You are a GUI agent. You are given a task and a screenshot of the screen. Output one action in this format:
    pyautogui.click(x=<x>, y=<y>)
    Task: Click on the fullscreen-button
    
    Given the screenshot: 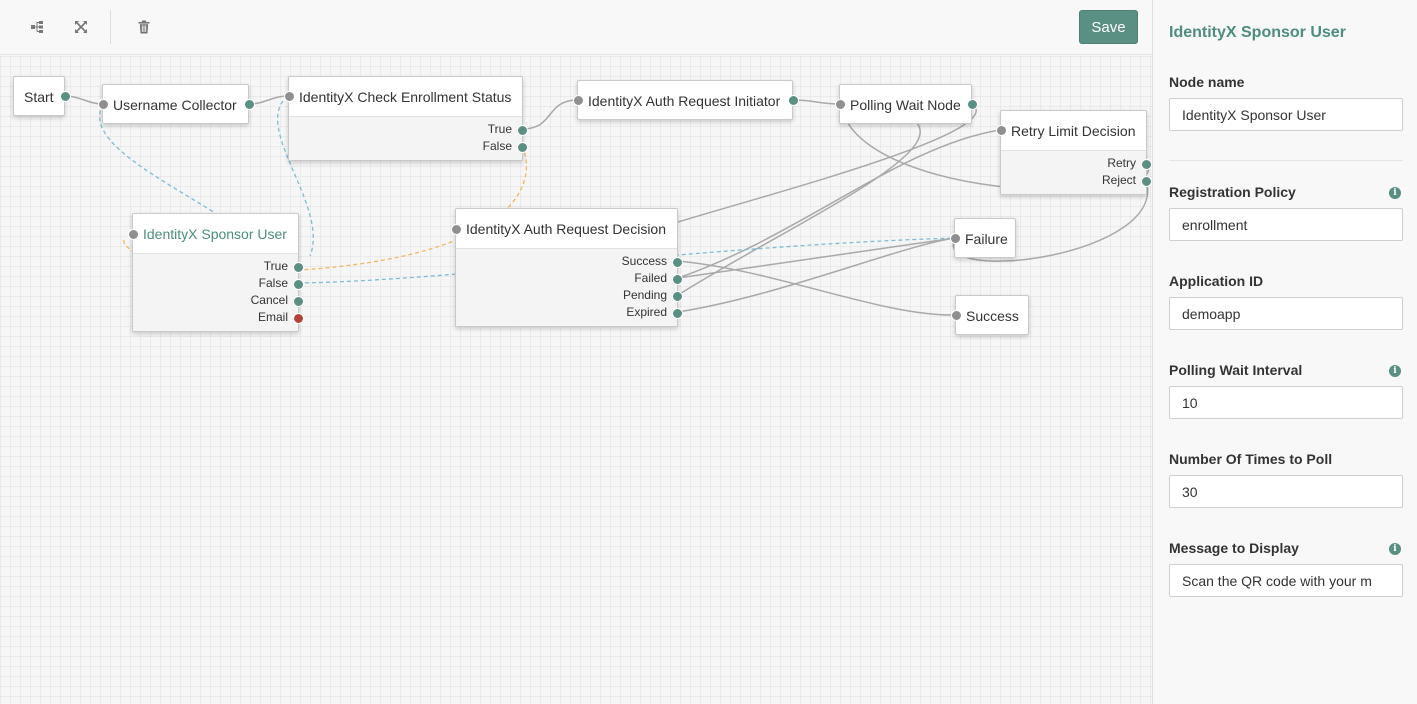 What is the action you would take?
    pyautogui.click(x=81, y=27)
    